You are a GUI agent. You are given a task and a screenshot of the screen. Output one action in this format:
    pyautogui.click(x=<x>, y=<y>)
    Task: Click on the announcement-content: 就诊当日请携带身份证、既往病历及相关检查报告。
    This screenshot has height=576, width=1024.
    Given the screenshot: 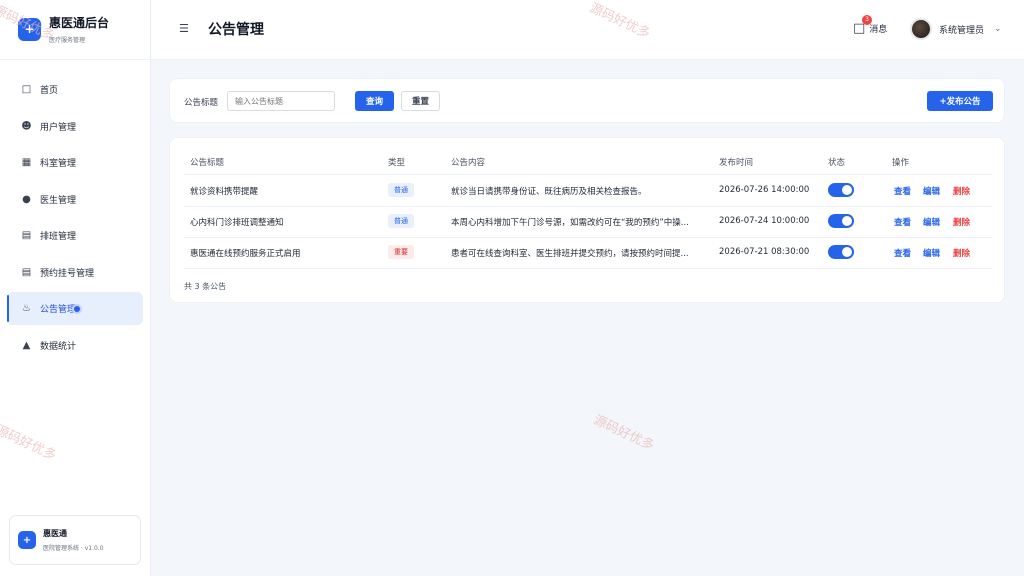 What is the action you would take?
    pyautogui.click(x=549, y=192)
    